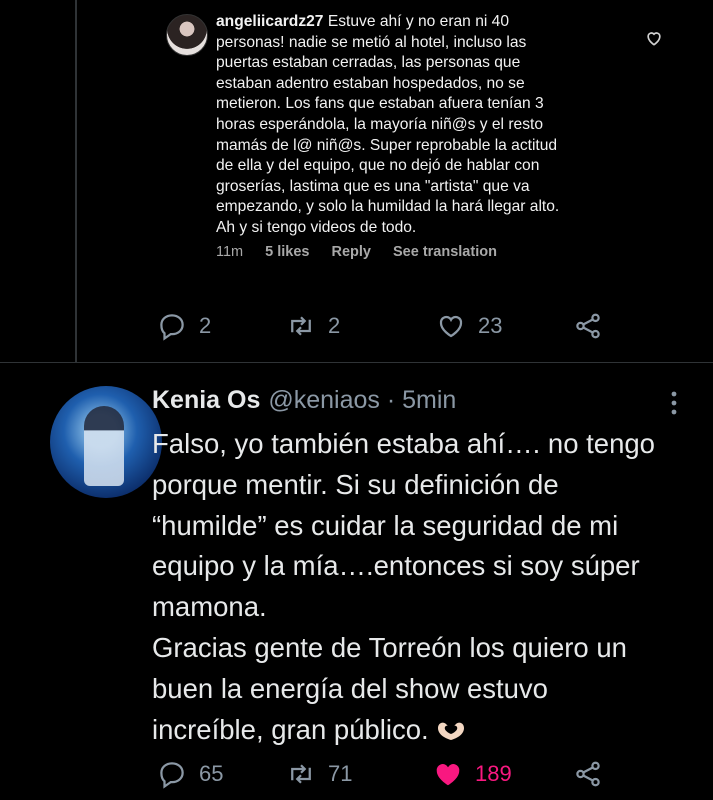 This screenshot has height=800, width=713. What do you see at coordinates (448, 775) in the screenshot?
I see `heart-filled-icon` at bounding box center [448, 775].